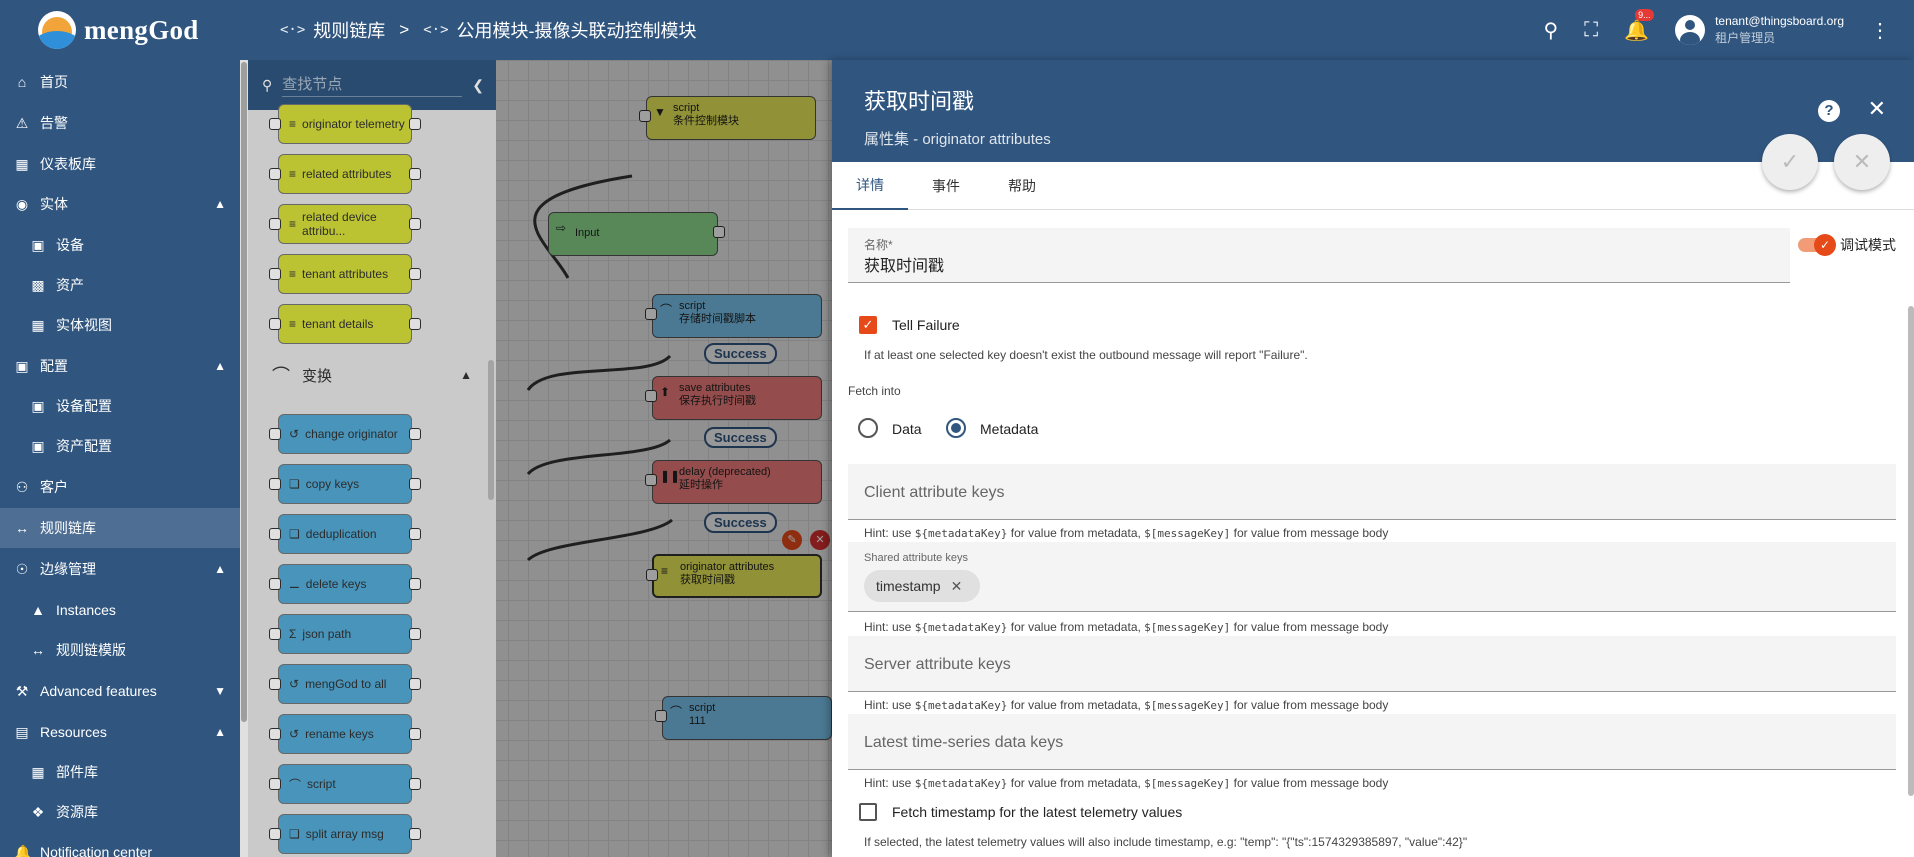  I want to click on fetch-timestamp-checkbox, so click(868, 812).